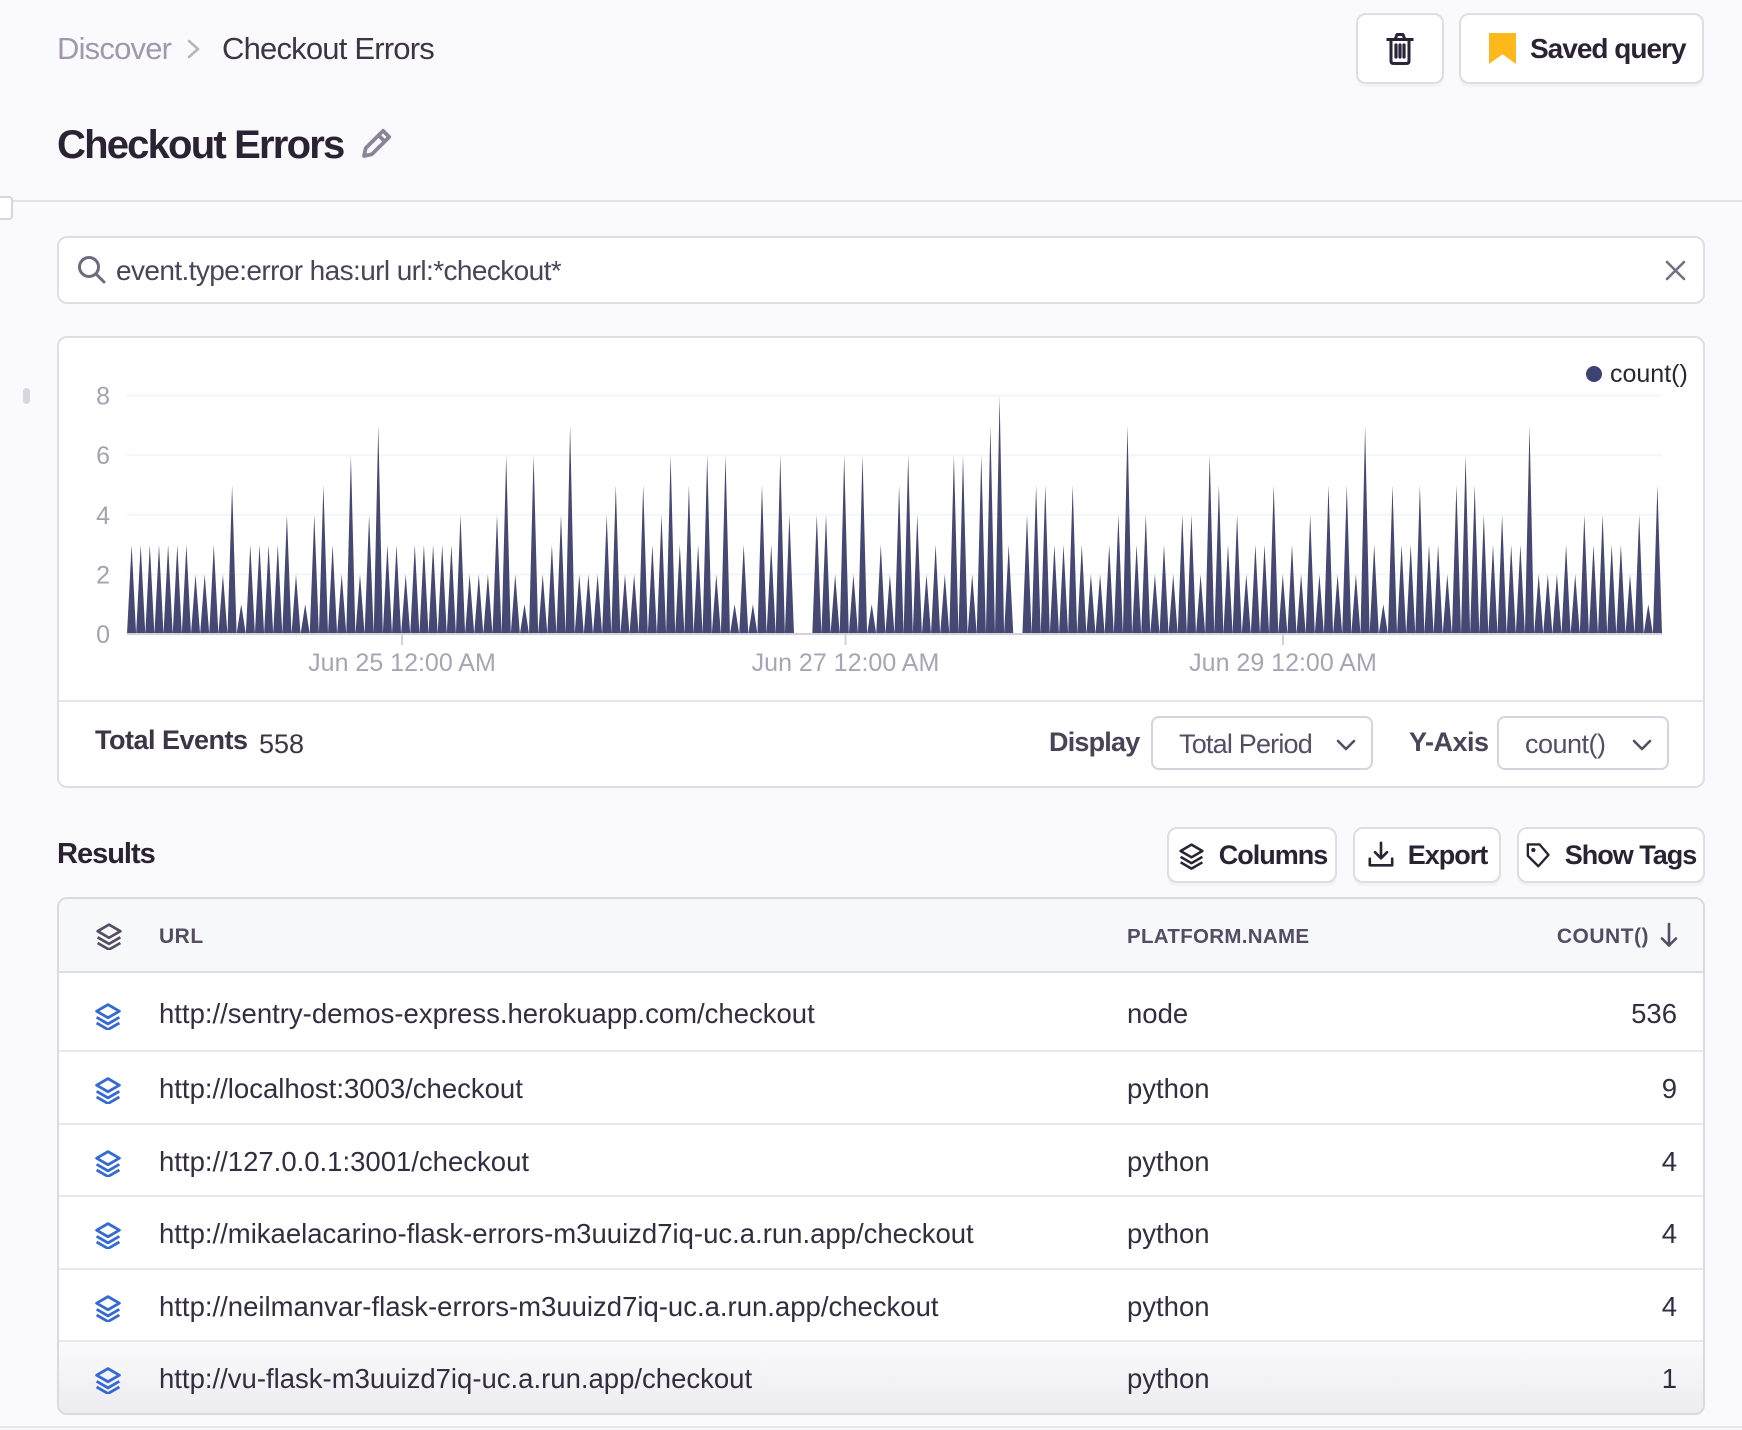 The width and height of the screenshot is (1742, 1430). I want to click on svg-text: 4, so click(103, 516).